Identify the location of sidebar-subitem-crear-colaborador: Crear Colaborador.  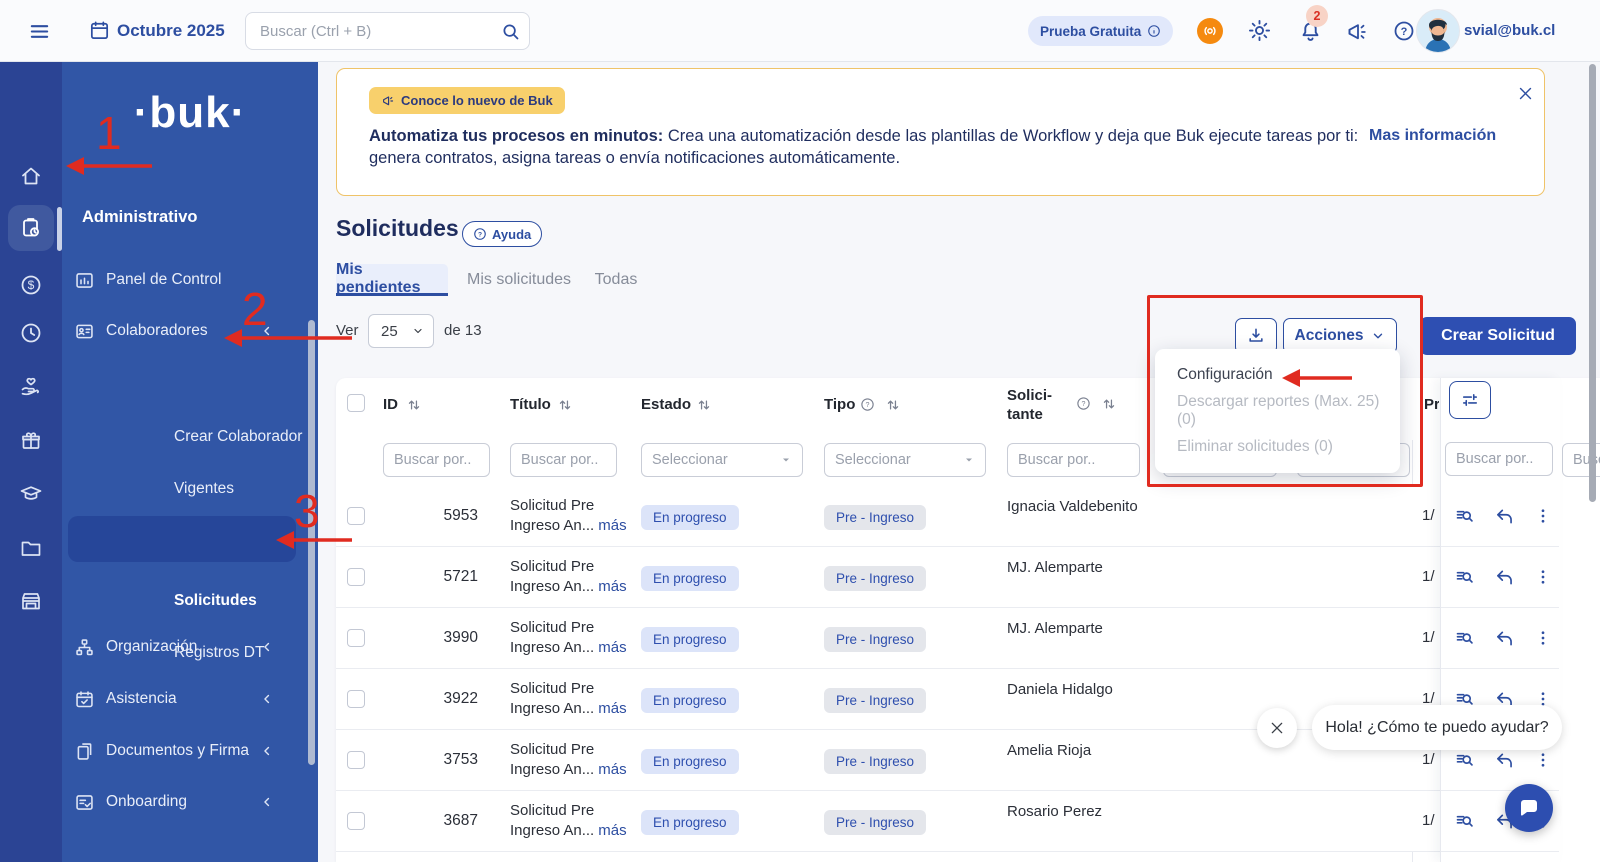
(238, 437).